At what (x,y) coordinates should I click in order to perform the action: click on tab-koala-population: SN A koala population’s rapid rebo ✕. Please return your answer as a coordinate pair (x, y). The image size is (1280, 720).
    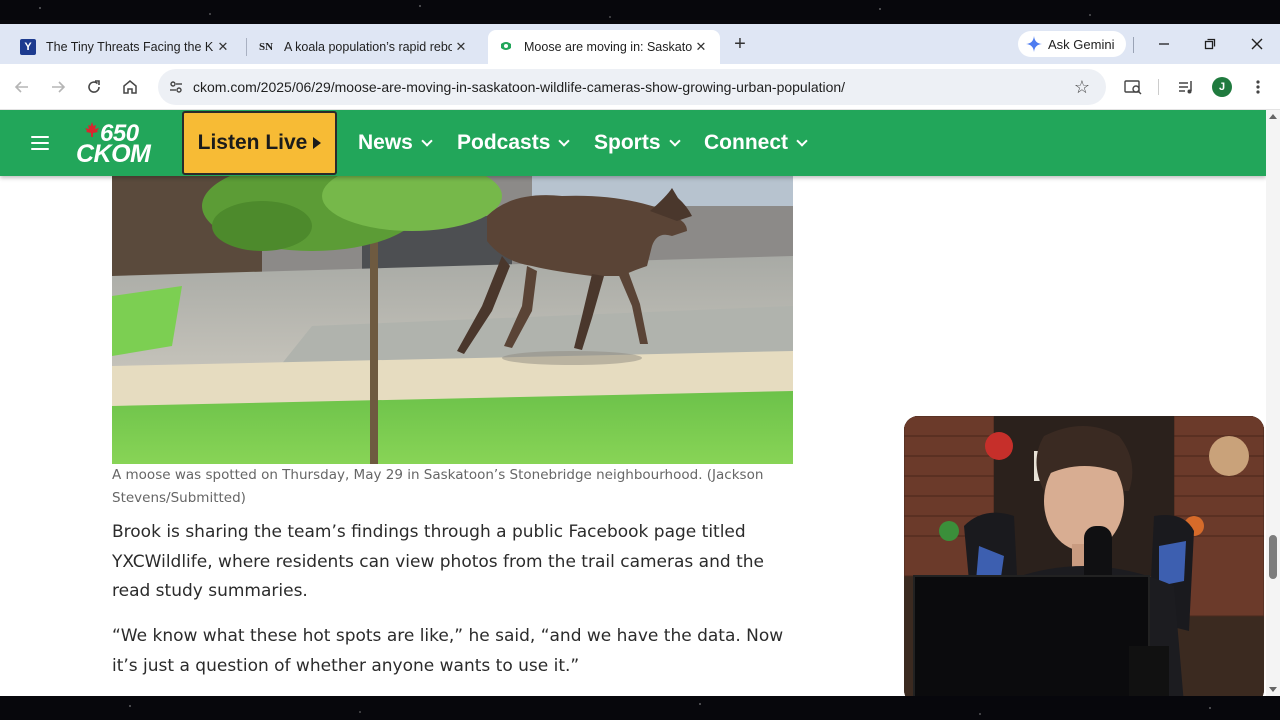
    Looking at the image, I should click on (364, 47).